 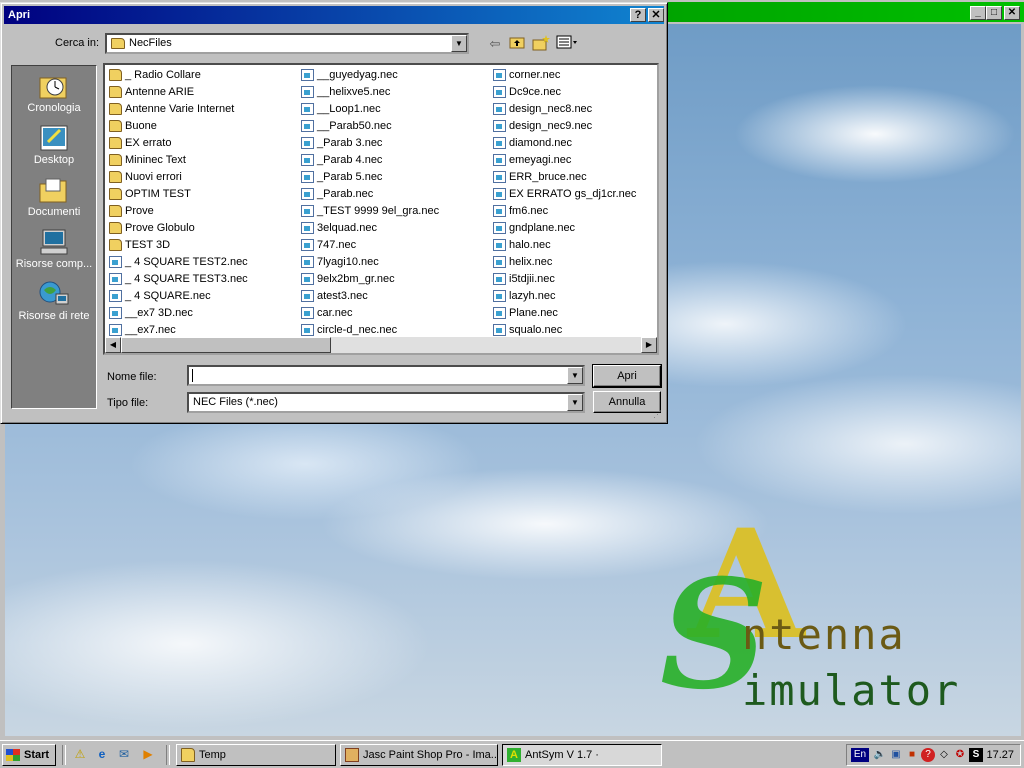 What do you see at coordinates (574, 143) in the screenshot?
I see `file-item: diamond.nec` at bounding box center [574, 143].